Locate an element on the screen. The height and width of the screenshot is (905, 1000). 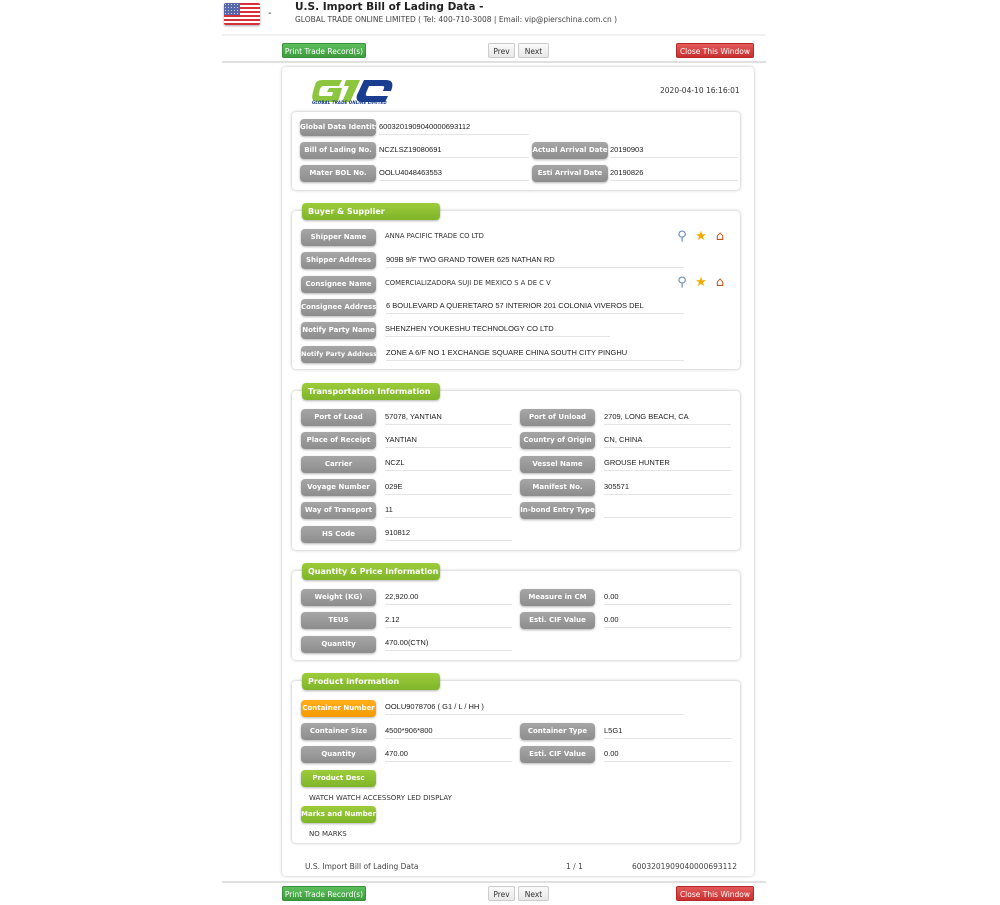
print-trade-record-button: Print Trade Record(s) is located at coordinates (324, 50).